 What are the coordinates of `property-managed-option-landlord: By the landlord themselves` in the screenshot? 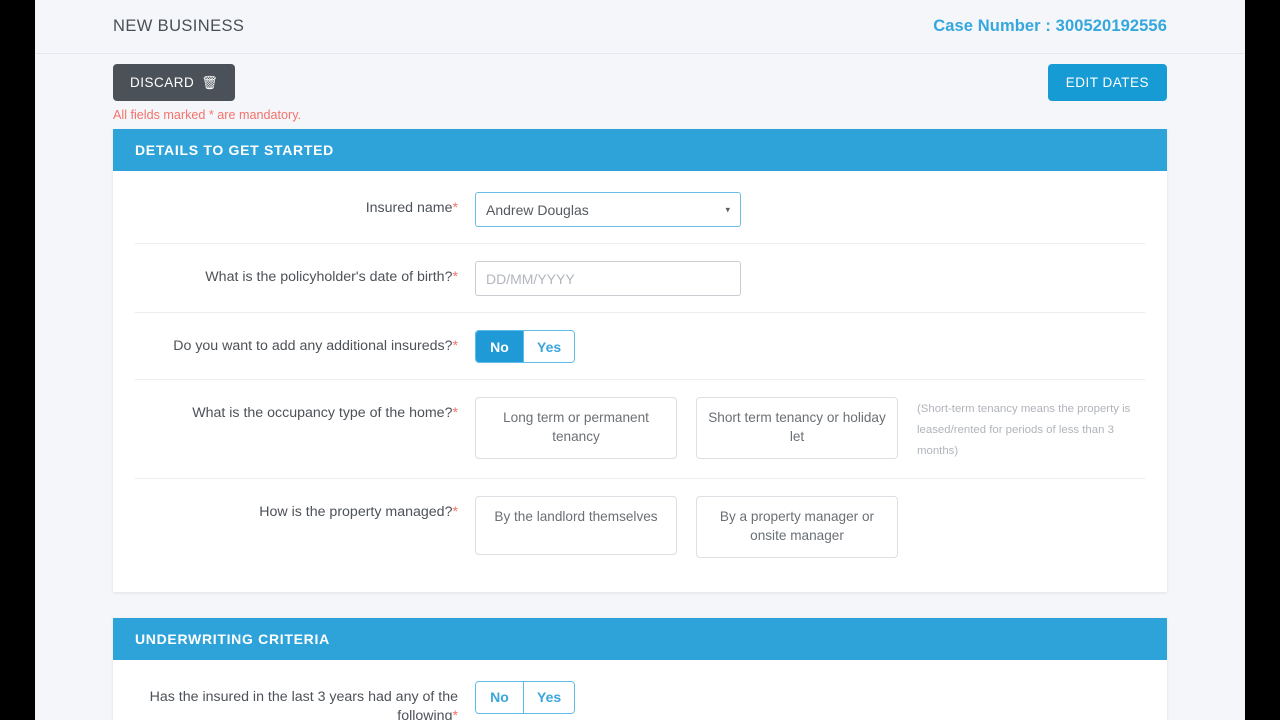 It's located at (576, 526).